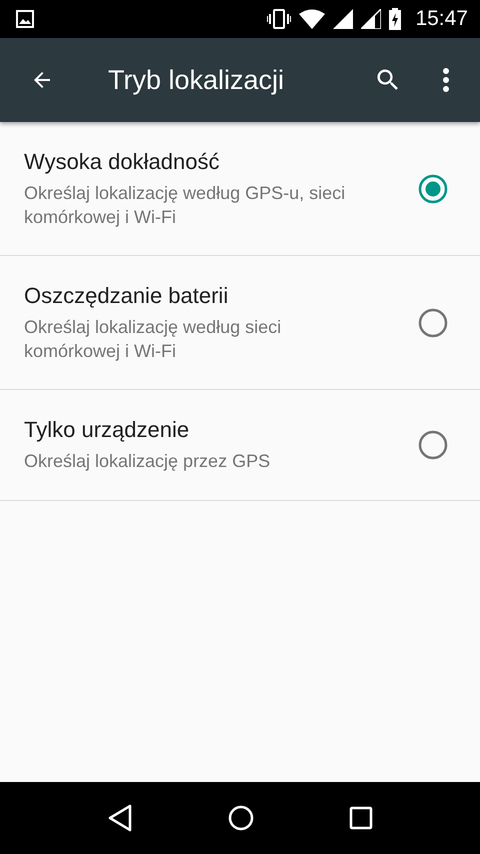 The image size is (480, 854). What do you see at coordinates (312, 19) in the screenshot?
I see `wifi-icon` at bounding box center [312, 19].